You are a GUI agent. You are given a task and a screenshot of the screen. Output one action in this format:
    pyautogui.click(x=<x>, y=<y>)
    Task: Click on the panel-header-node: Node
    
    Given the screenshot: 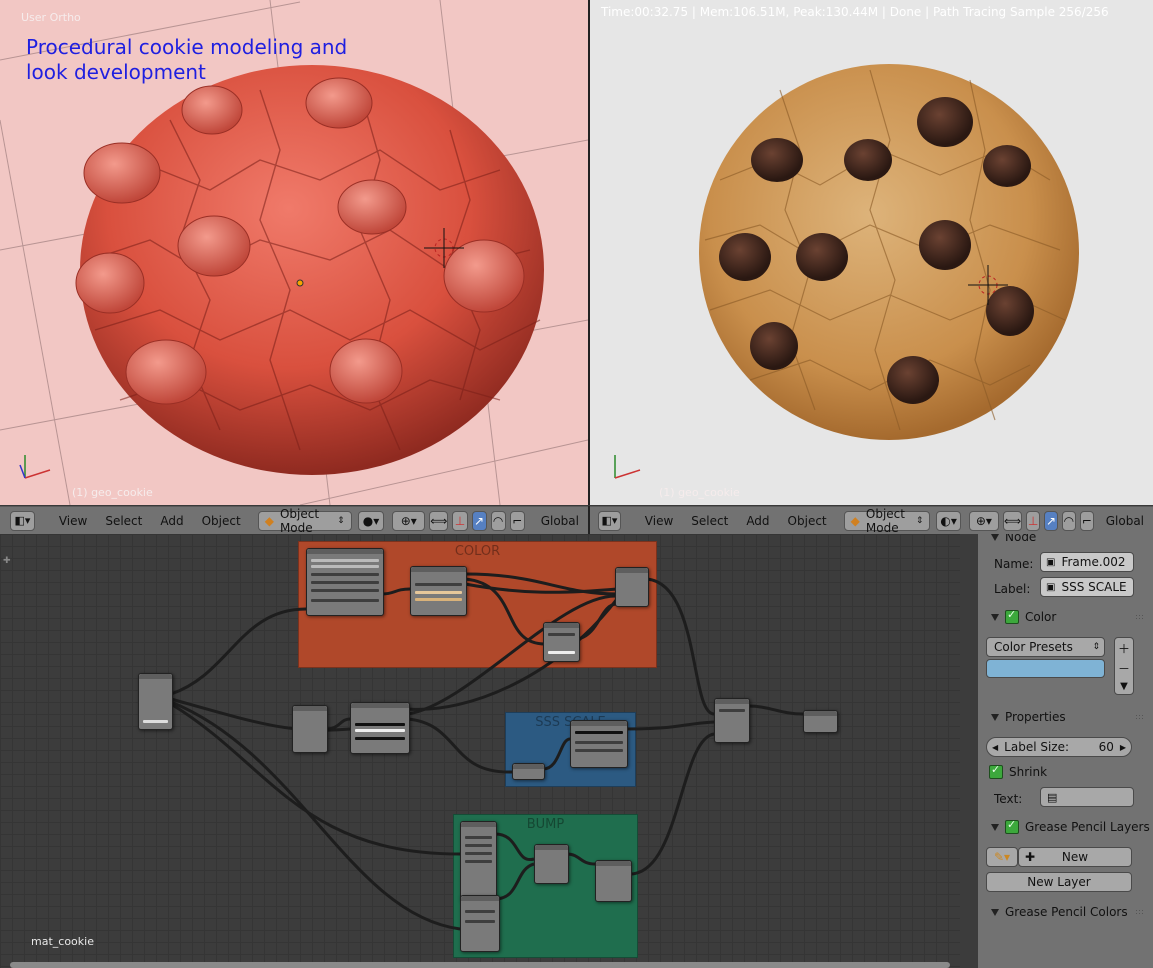 What is the action you would take?
    pyautogui.click(x=1065, y=541)
    